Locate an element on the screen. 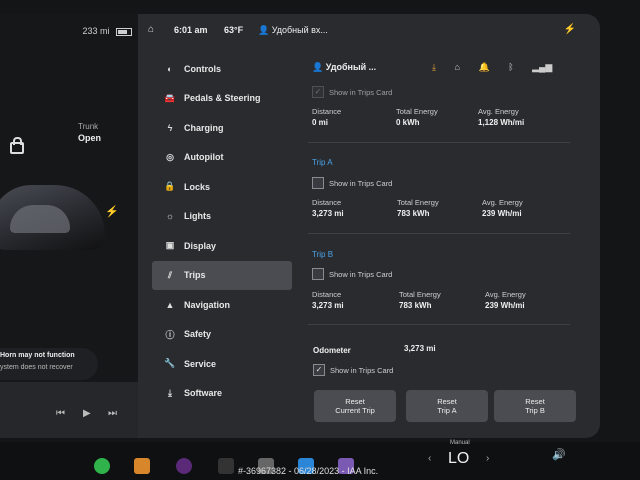 The width and height of the screenshot is (640, 480). calendar-icon is located at coordinates (142, 466).